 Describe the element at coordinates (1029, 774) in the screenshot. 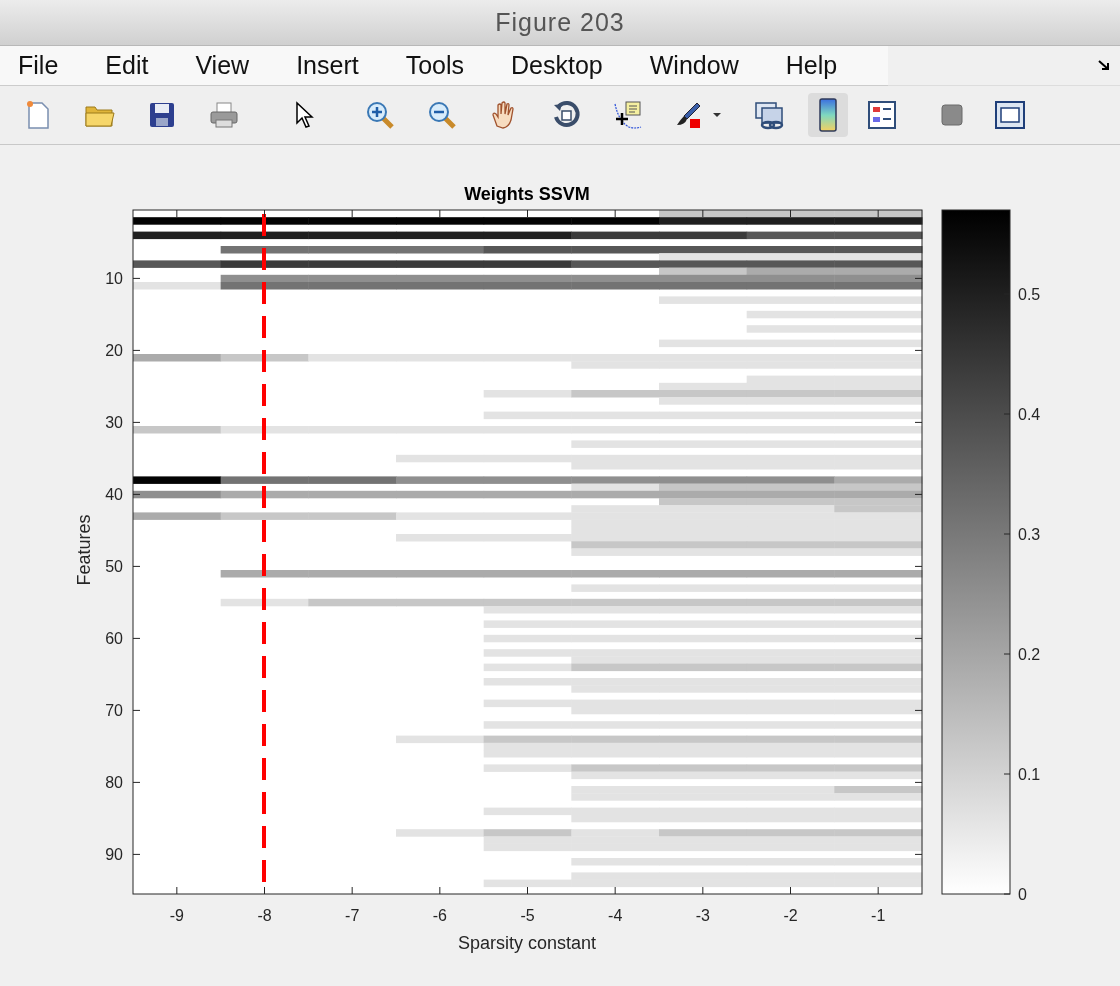

I see `colorbar-tick-label: 0.1` at that location.